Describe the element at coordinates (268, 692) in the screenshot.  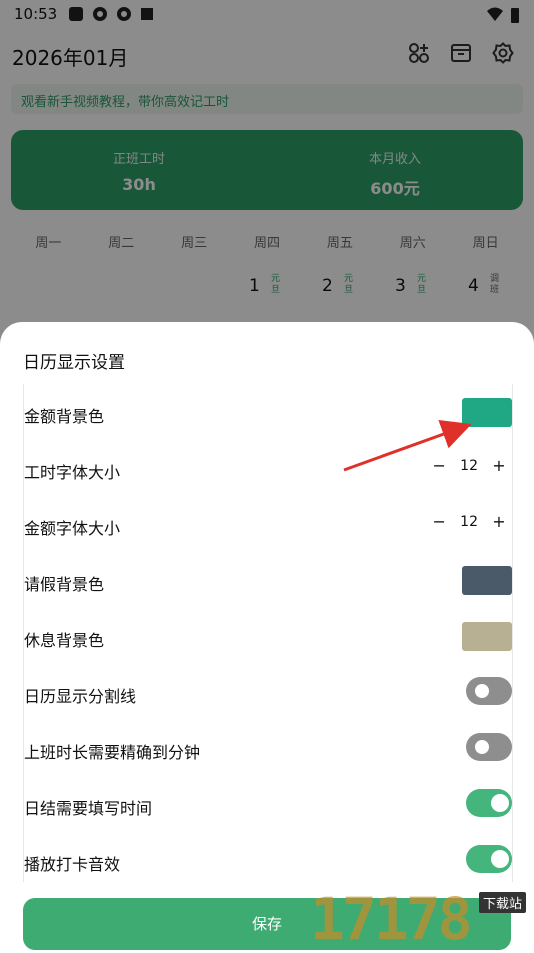
I see `setting-show-divider: 日历显示分割线` at that location.